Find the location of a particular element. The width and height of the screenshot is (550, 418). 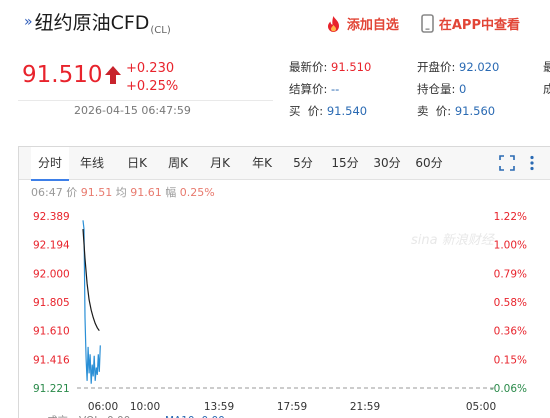

header-actions: 添加自选 在APP中查看 is located at coordinates (422, 23).